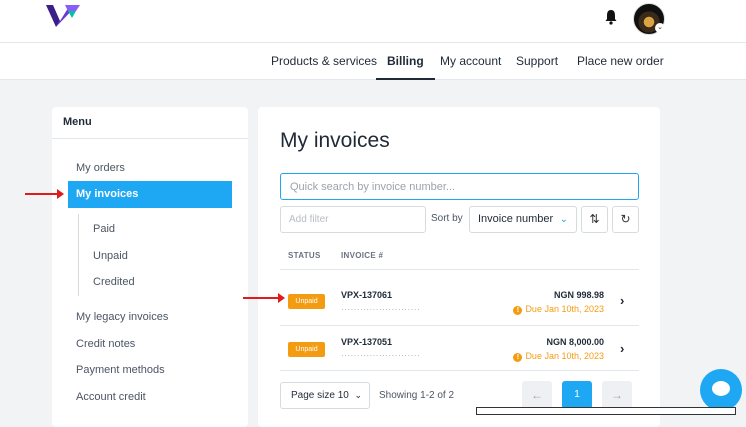  Describe the element at coordinates (150, 194) in the screenshot. I see `sidebar-item-my-invoices: My invoices` at that location.